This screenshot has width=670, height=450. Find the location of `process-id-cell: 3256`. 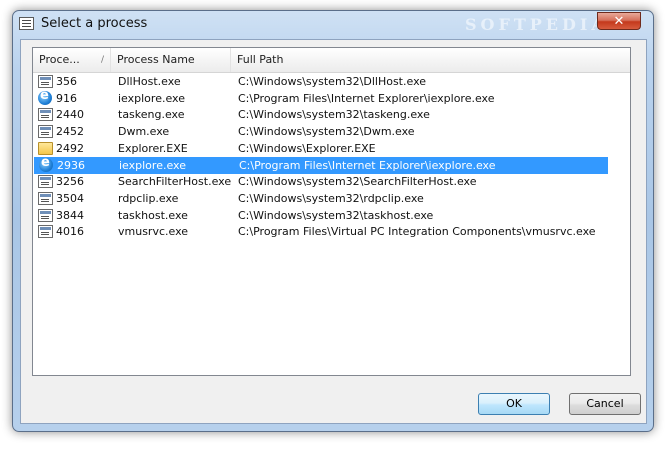

process-id-cell: 3256 is located at coordinates (70, 182).